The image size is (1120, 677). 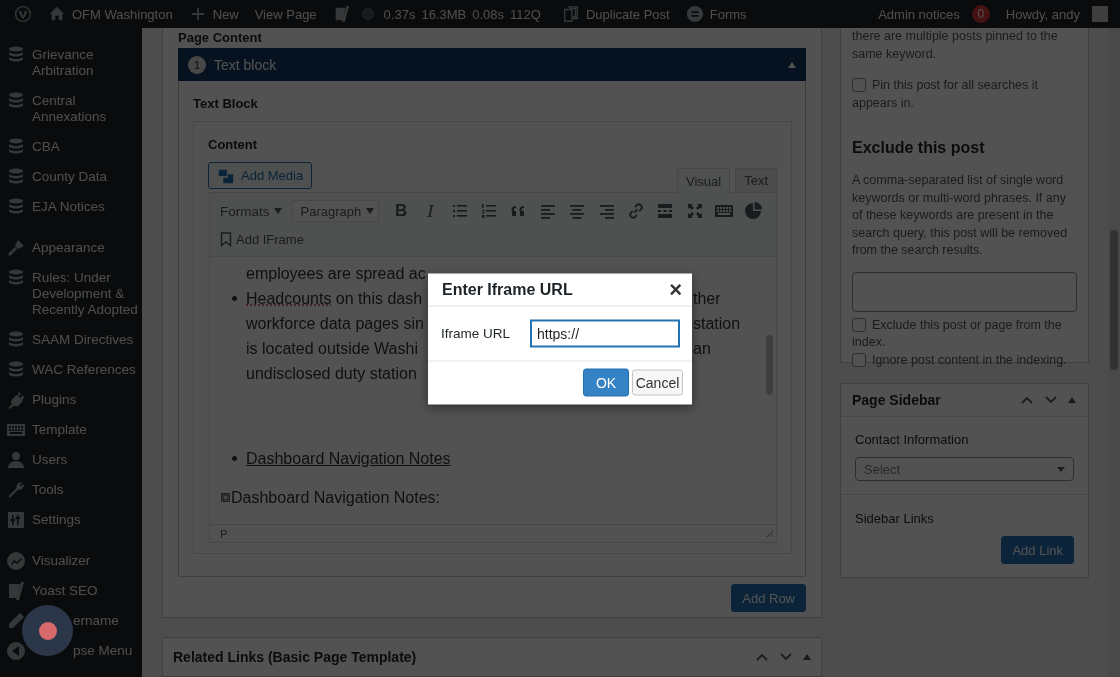 I want to click on forms-label: Forms, so click(x=728, y=14).